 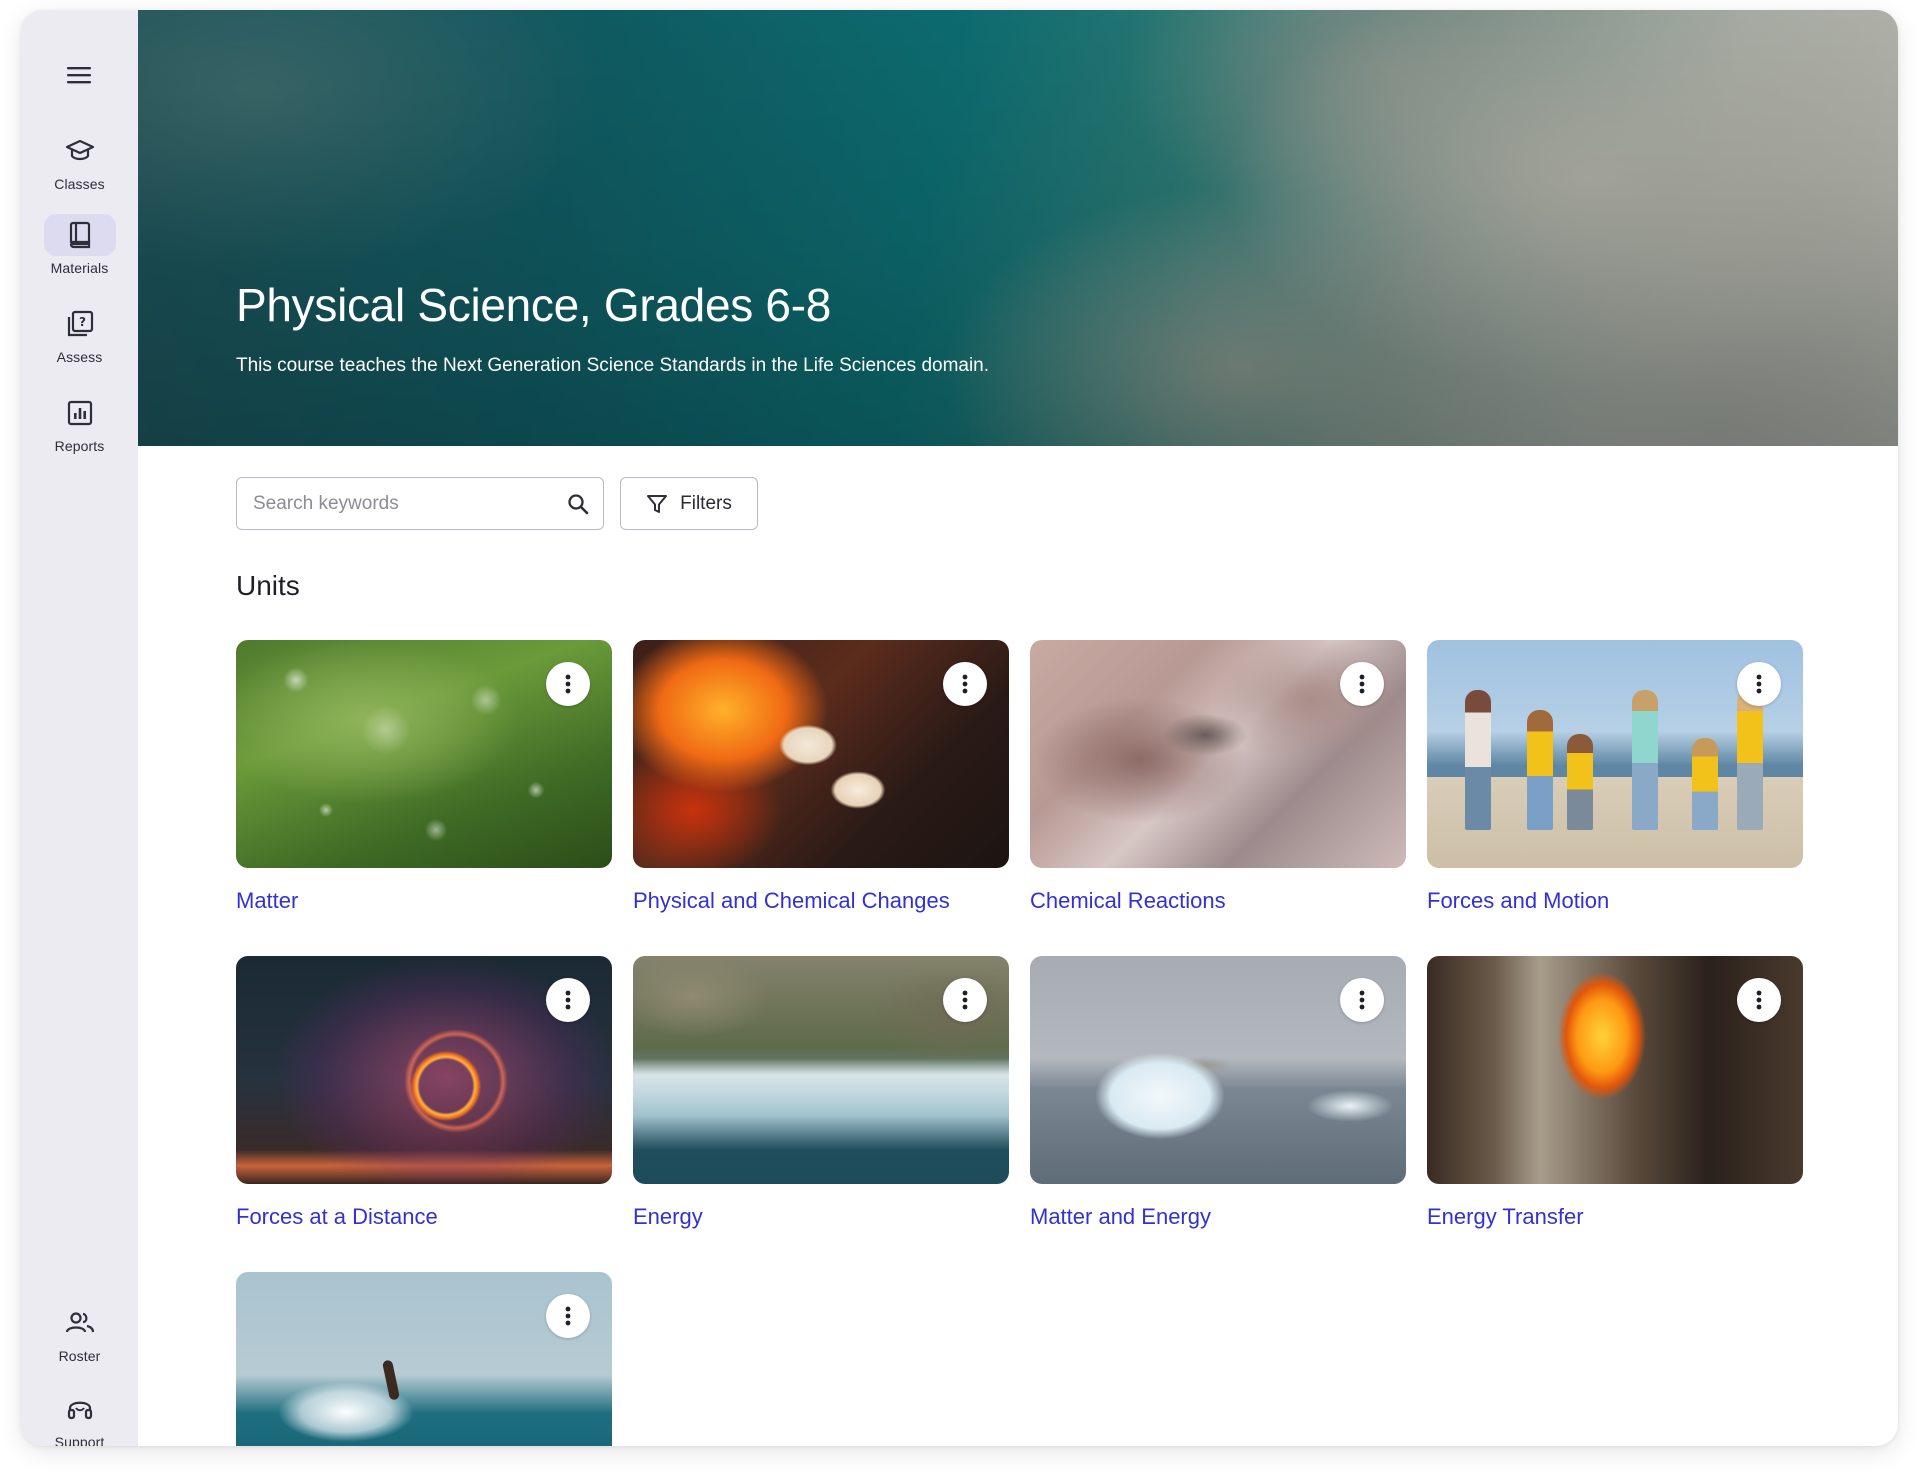 What do you see at coordinates (79, 1440) in the screenshot?
I see `sidebar-item-label: Support` at bounding box center [79, 1440].